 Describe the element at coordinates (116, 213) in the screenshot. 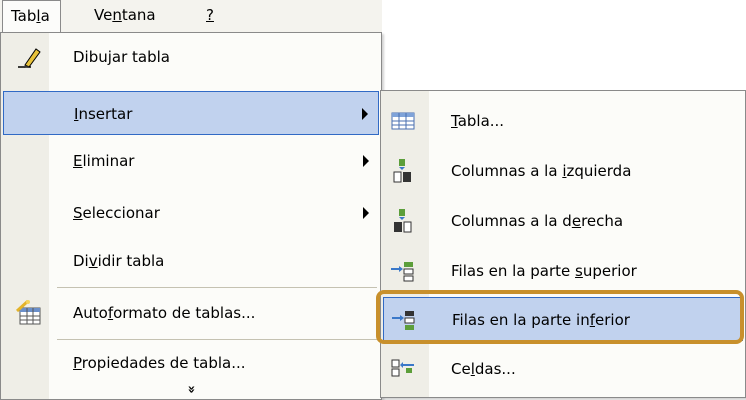

I see `menu-item-label: Seleccionar` at that location.